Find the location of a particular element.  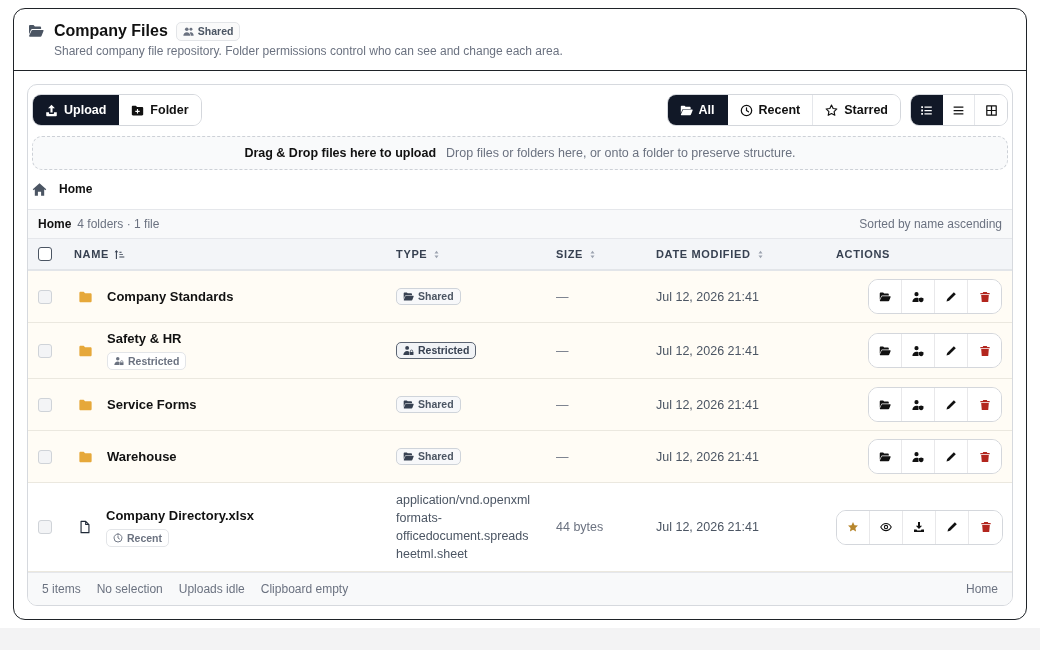

folder-plus-icon is located at coordinates (138, 110).